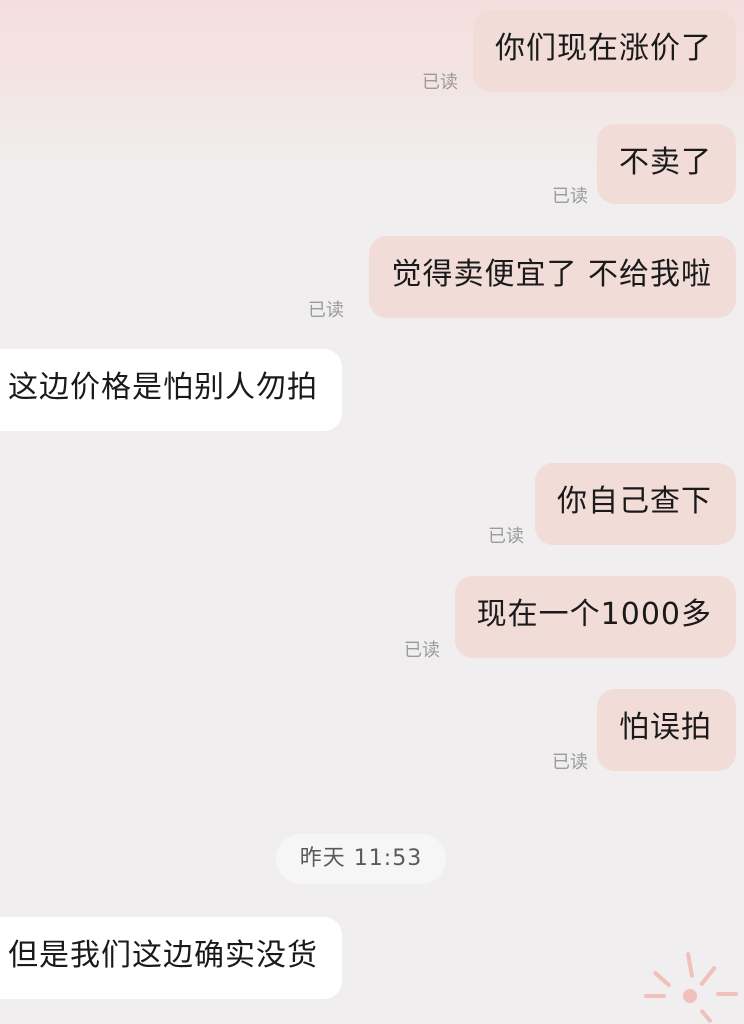 The image size is (744, 1024). Describe the element at coordinates (552, 277) in the screenshot. I see `message-bubble-outgoing: 觉得卖便宜了 不给我啦` at that location.